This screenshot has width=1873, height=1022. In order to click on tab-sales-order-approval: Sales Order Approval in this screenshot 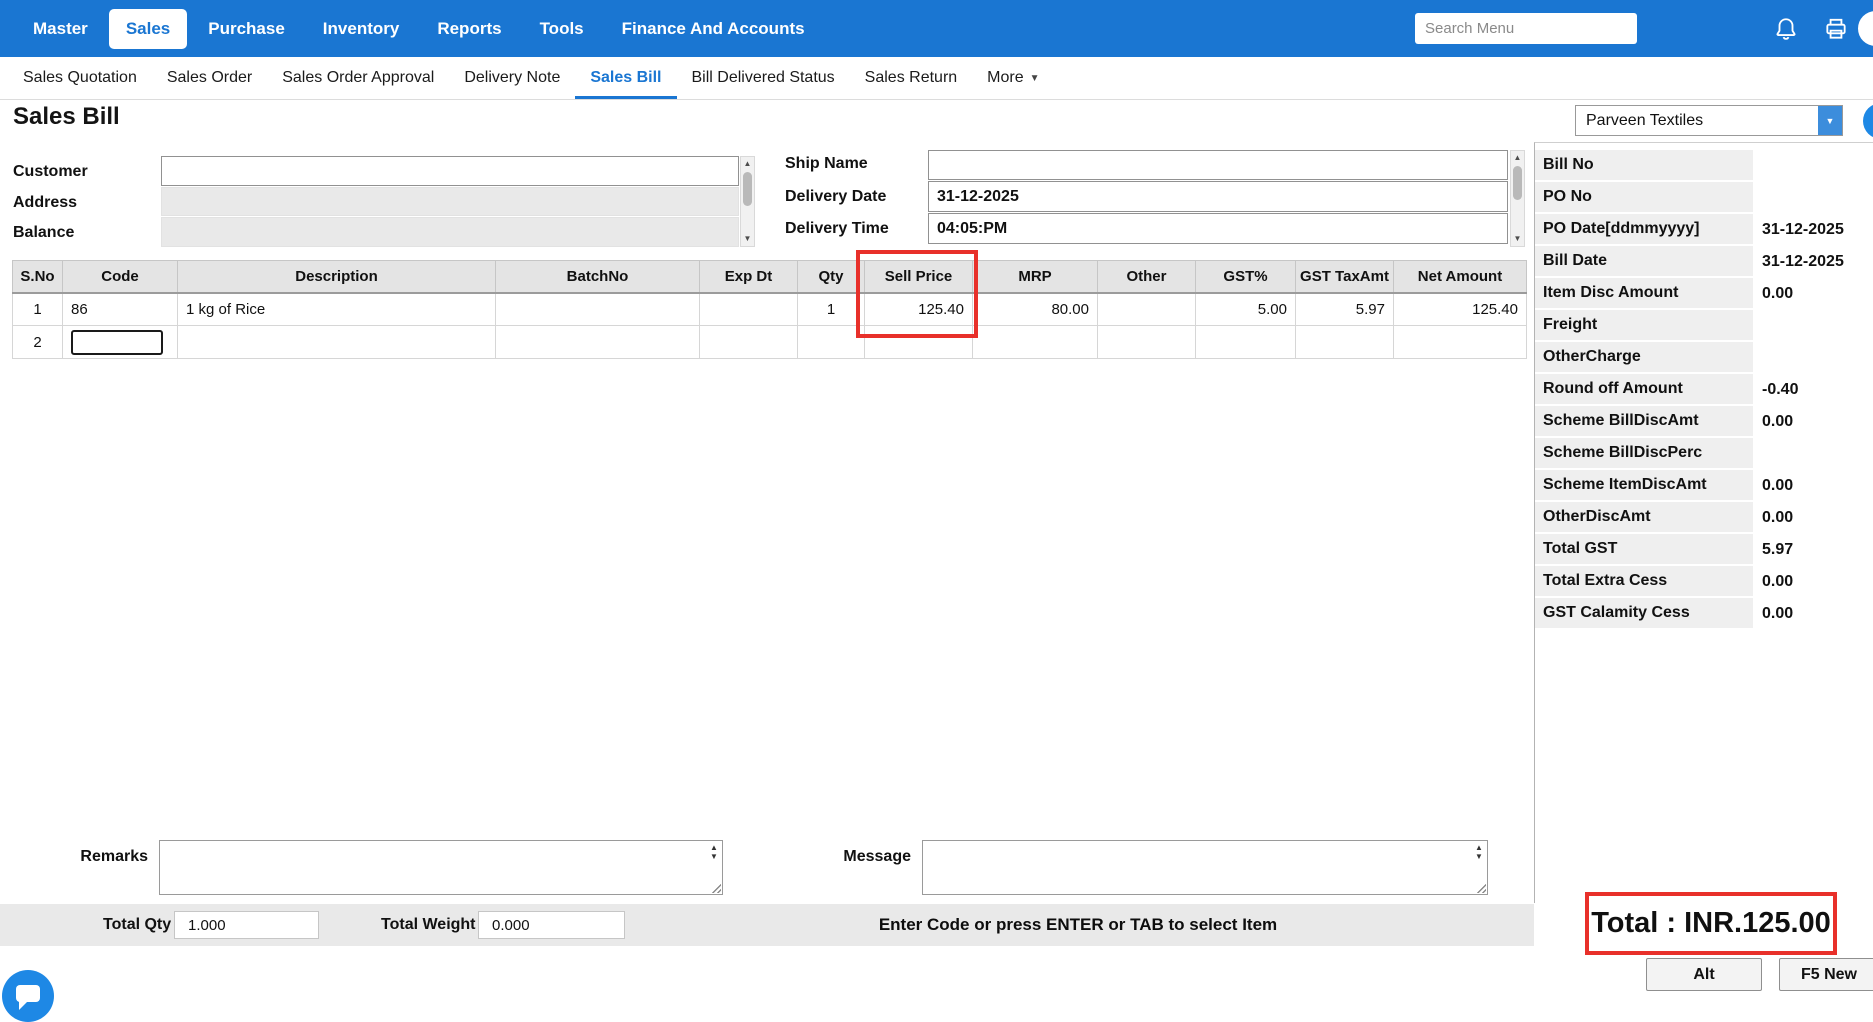, I will do `click(358, 78)`.